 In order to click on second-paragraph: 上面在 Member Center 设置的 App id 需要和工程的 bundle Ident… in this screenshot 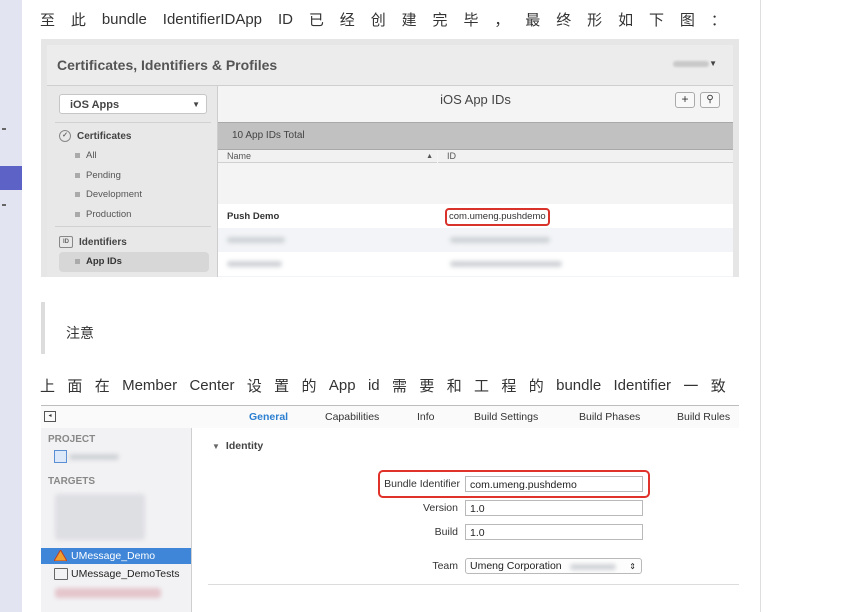, I will do `click(383, 385)`.